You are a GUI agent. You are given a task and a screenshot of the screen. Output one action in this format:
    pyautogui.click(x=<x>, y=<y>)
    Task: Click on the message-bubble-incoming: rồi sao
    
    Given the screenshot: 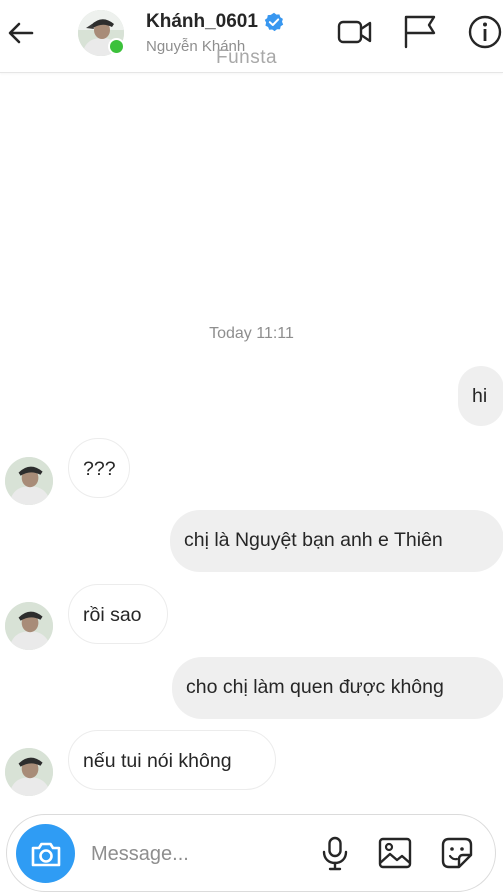 What is the action you would take?
    pyautogui.click(x=118, y=614)
    